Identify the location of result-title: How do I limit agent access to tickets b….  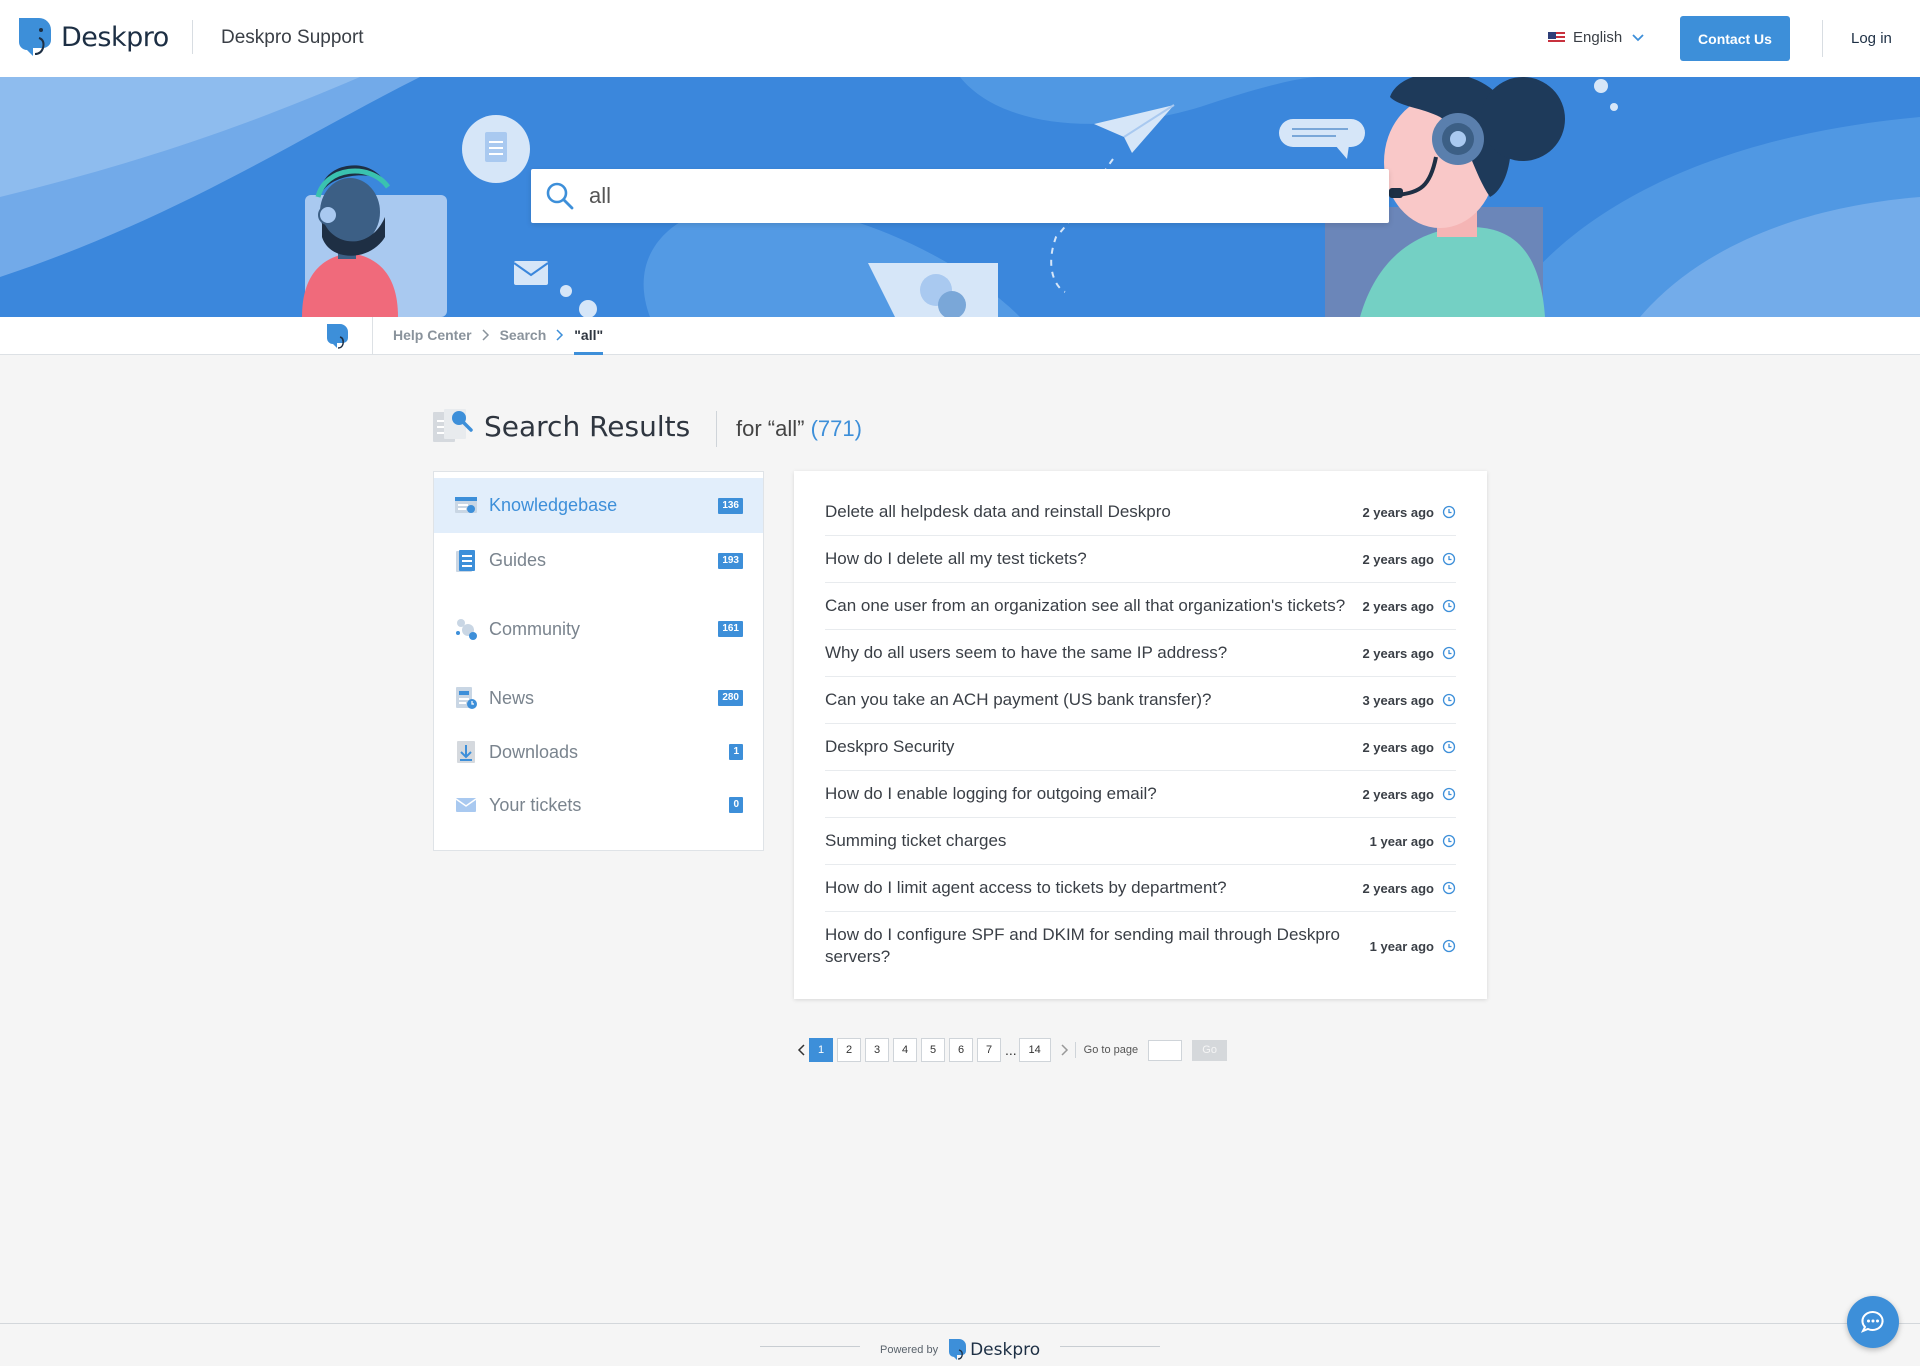
(1095, 888).